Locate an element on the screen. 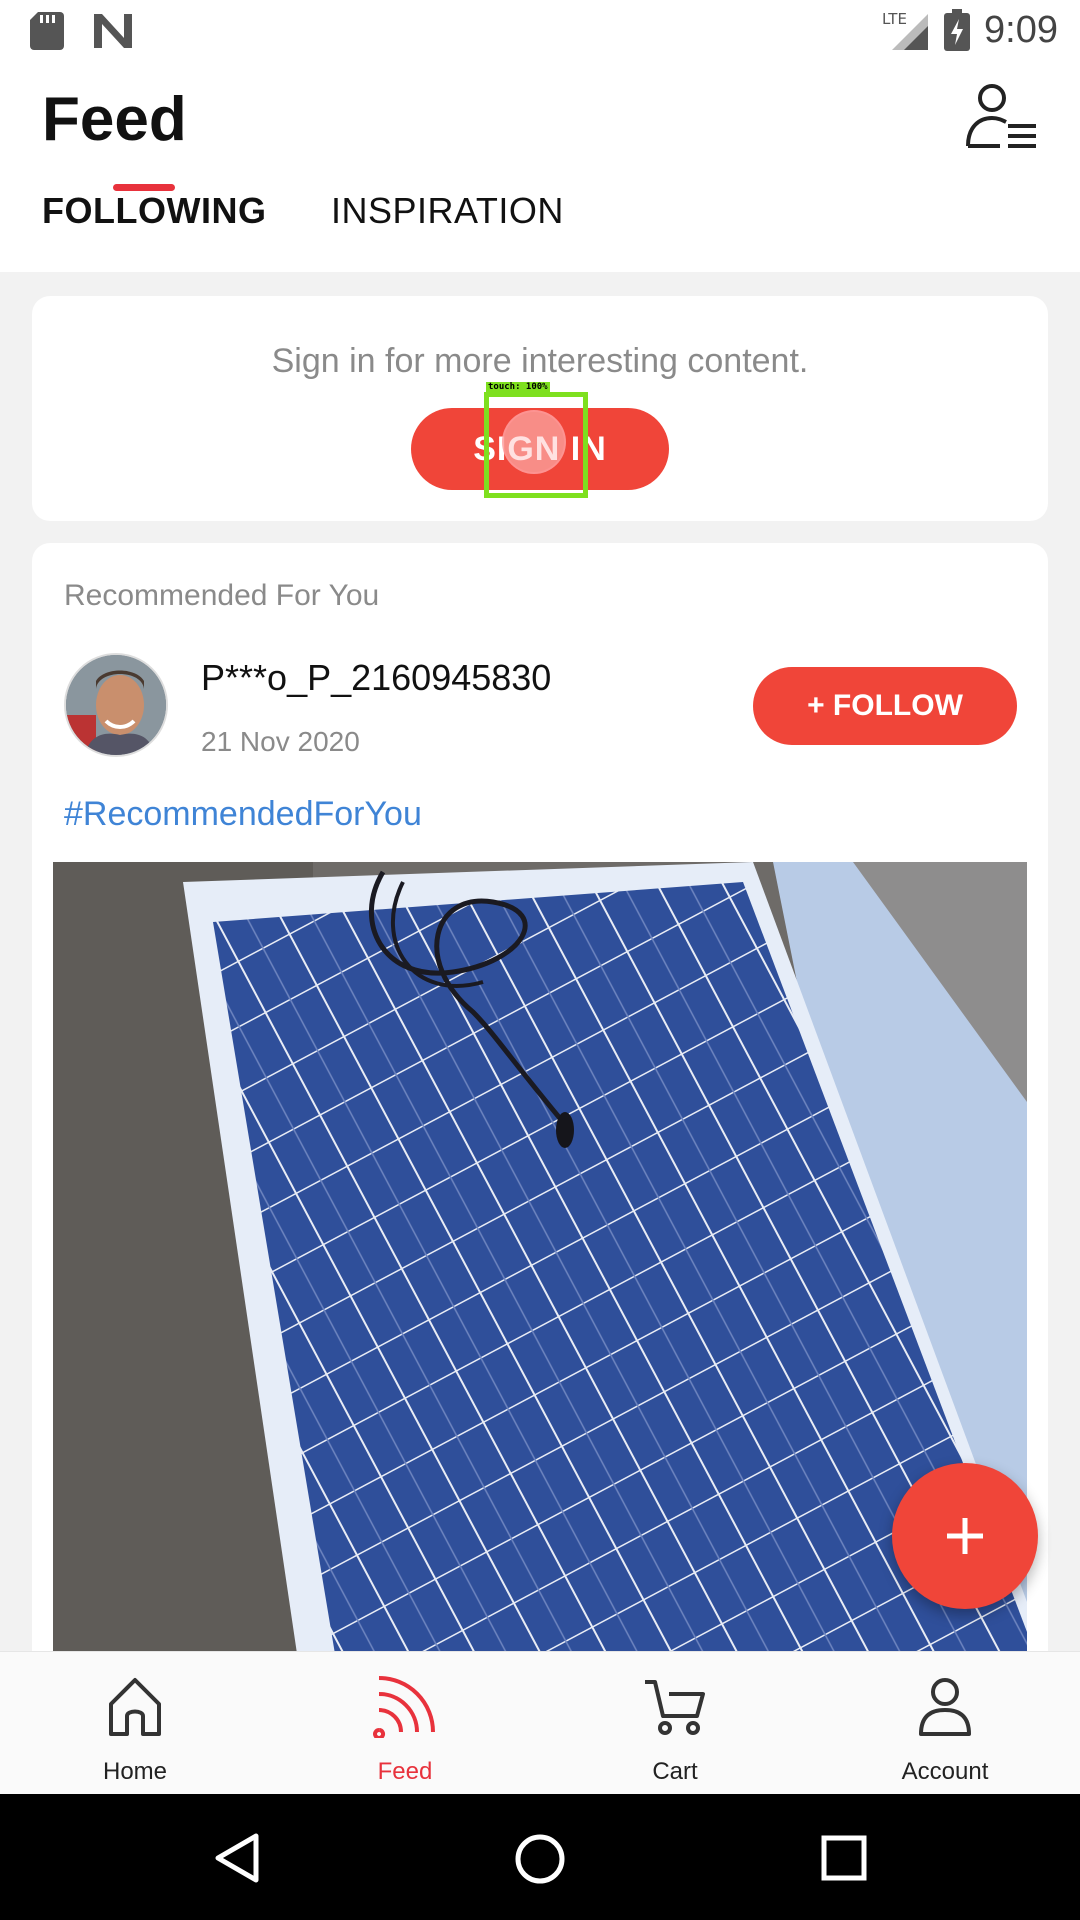 Image resolution: width=1080 pixels, height=1920 pixels. create-post-button is located at coordinates (965, 1536).